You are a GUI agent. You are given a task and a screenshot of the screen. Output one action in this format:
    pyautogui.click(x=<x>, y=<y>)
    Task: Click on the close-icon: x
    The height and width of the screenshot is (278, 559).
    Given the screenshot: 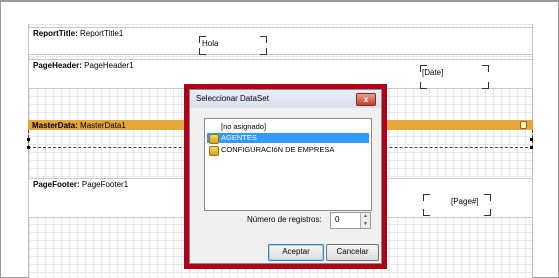 What is the action you would take?
    pyautogui.click(x=366, y=99)
    